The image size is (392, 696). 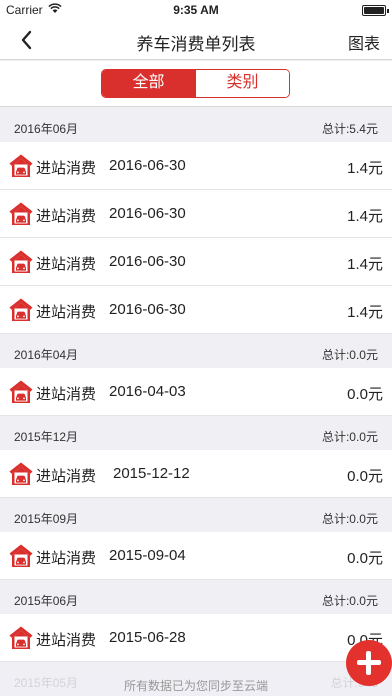 What do you see at coordinates (148, 83) in the screenshot?
I see `segment-all: 全部` at bounding box center [148, 83].